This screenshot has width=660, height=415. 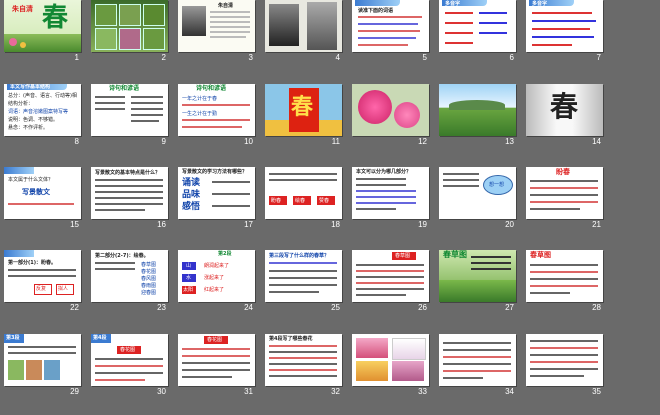 I want to click on slide-number: 8, so click(x=76, y=141).